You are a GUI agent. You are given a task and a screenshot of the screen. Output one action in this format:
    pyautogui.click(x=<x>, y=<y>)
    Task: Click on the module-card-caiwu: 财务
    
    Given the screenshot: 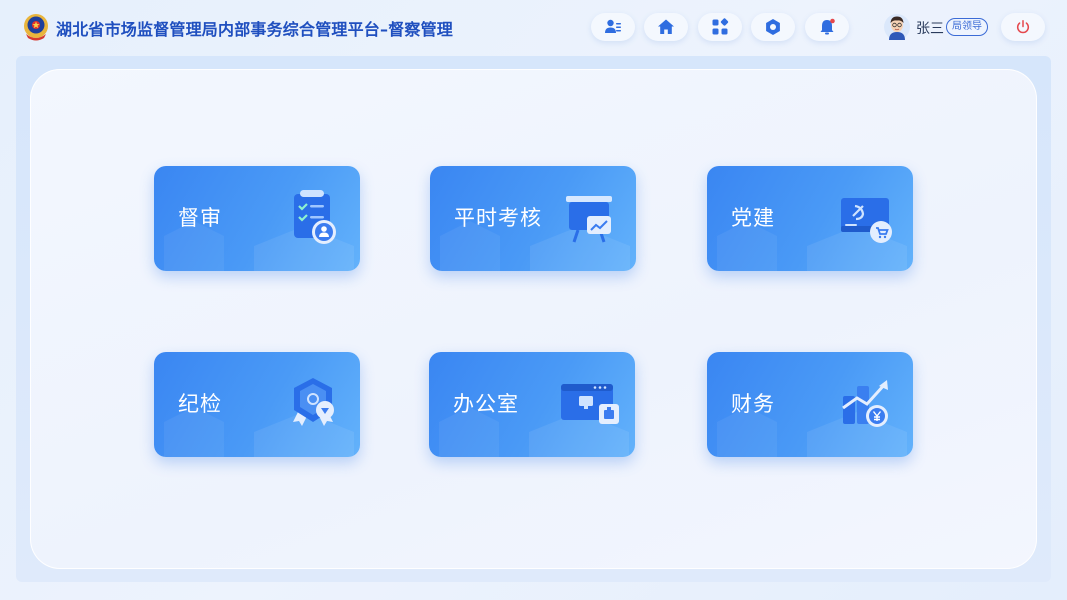 What is the action you would take?
    pyautogui.click(x=810, y=404)
    